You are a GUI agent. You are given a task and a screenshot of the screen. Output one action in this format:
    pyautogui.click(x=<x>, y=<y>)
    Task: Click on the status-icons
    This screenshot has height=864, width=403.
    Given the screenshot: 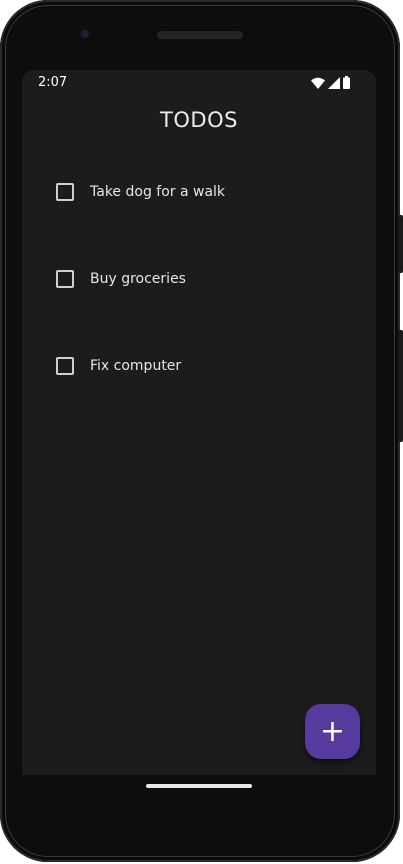 What is the action you would take?
    pyautogui.click(x=330, y=82)
    